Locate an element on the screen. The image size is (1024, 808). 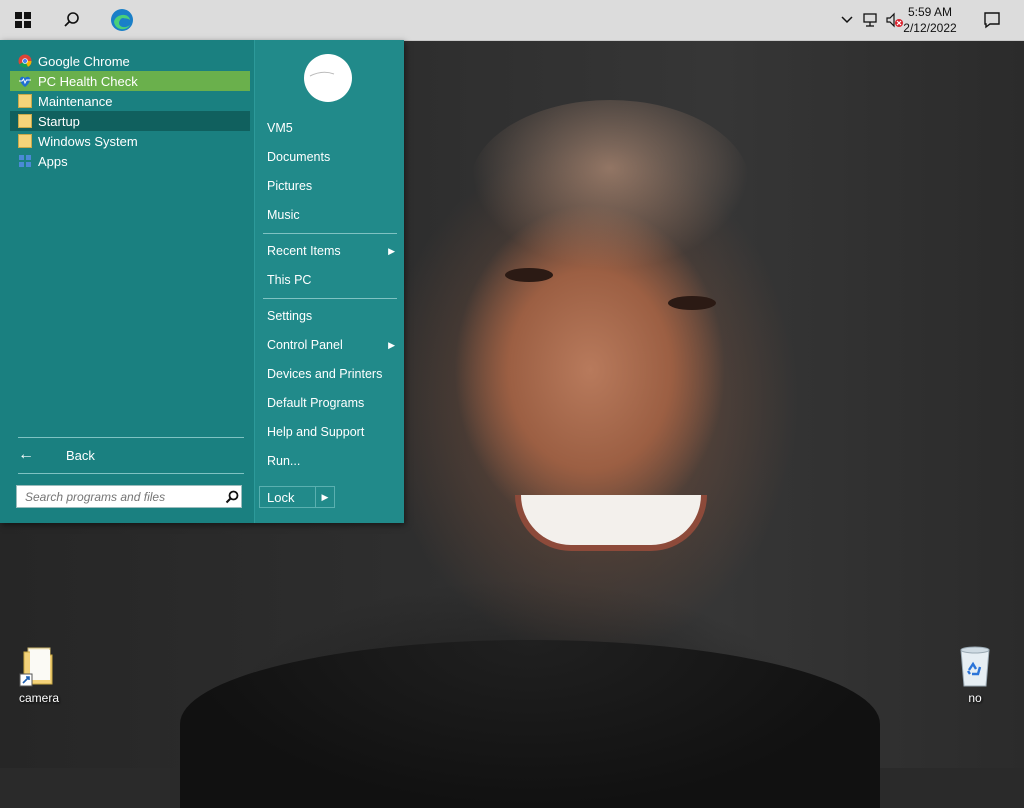
place-pictures: Pictures is located at coordinates (332, 186).